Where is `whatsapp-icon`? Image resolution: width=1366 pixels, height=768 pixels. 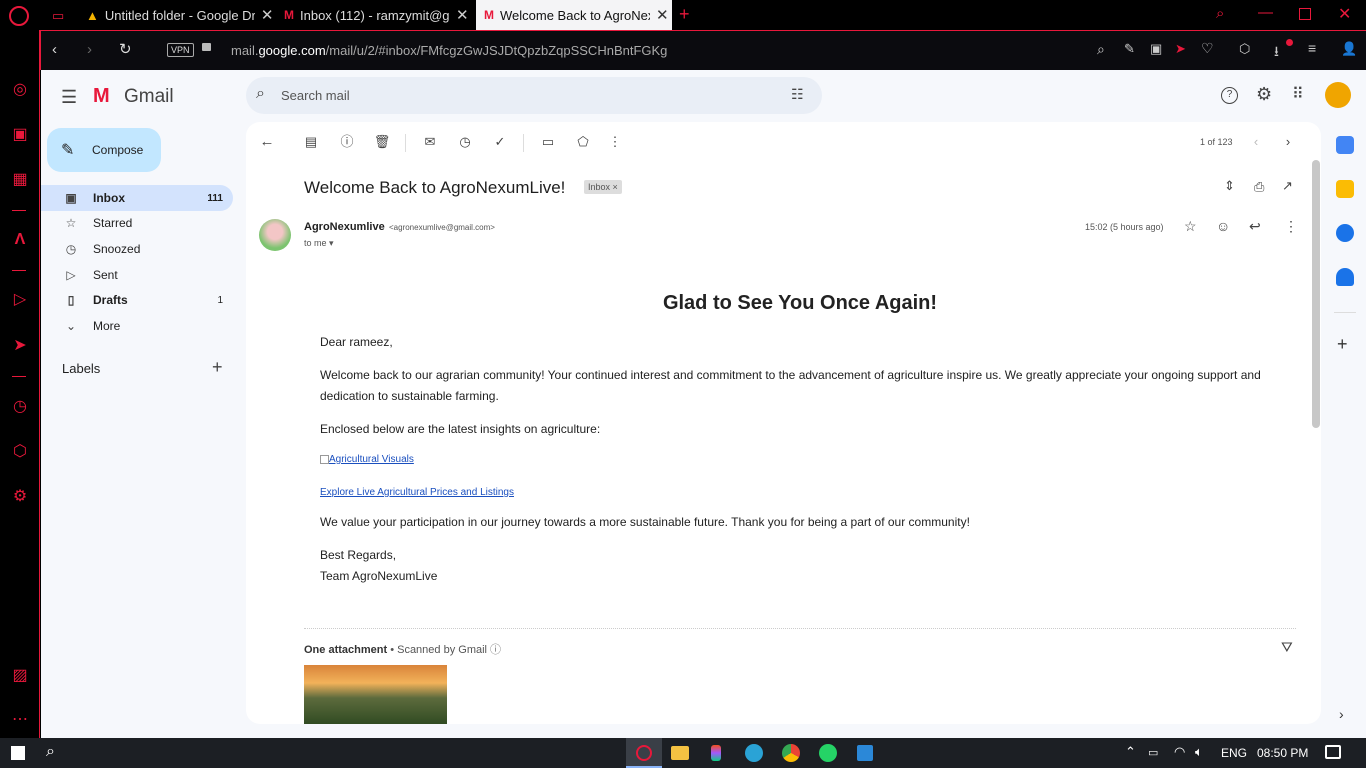
whatsapp-icon is located at coordinates (828, 753).